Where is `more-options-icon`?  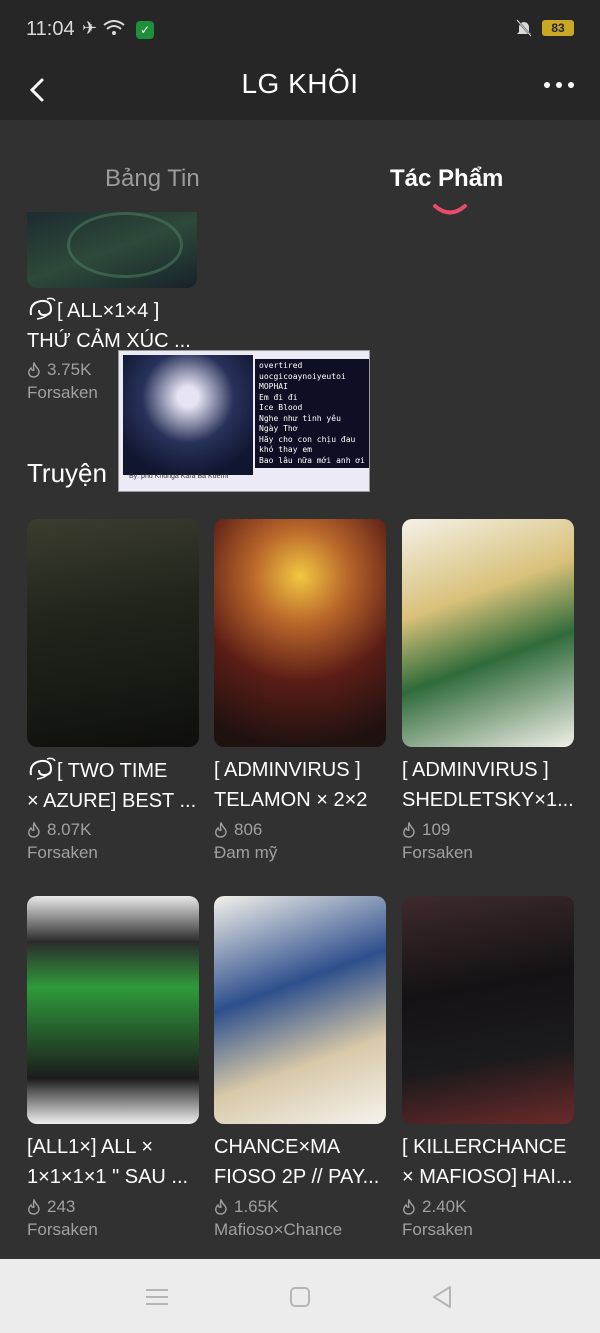 more-options-icon is located at coordinates (559, 85).